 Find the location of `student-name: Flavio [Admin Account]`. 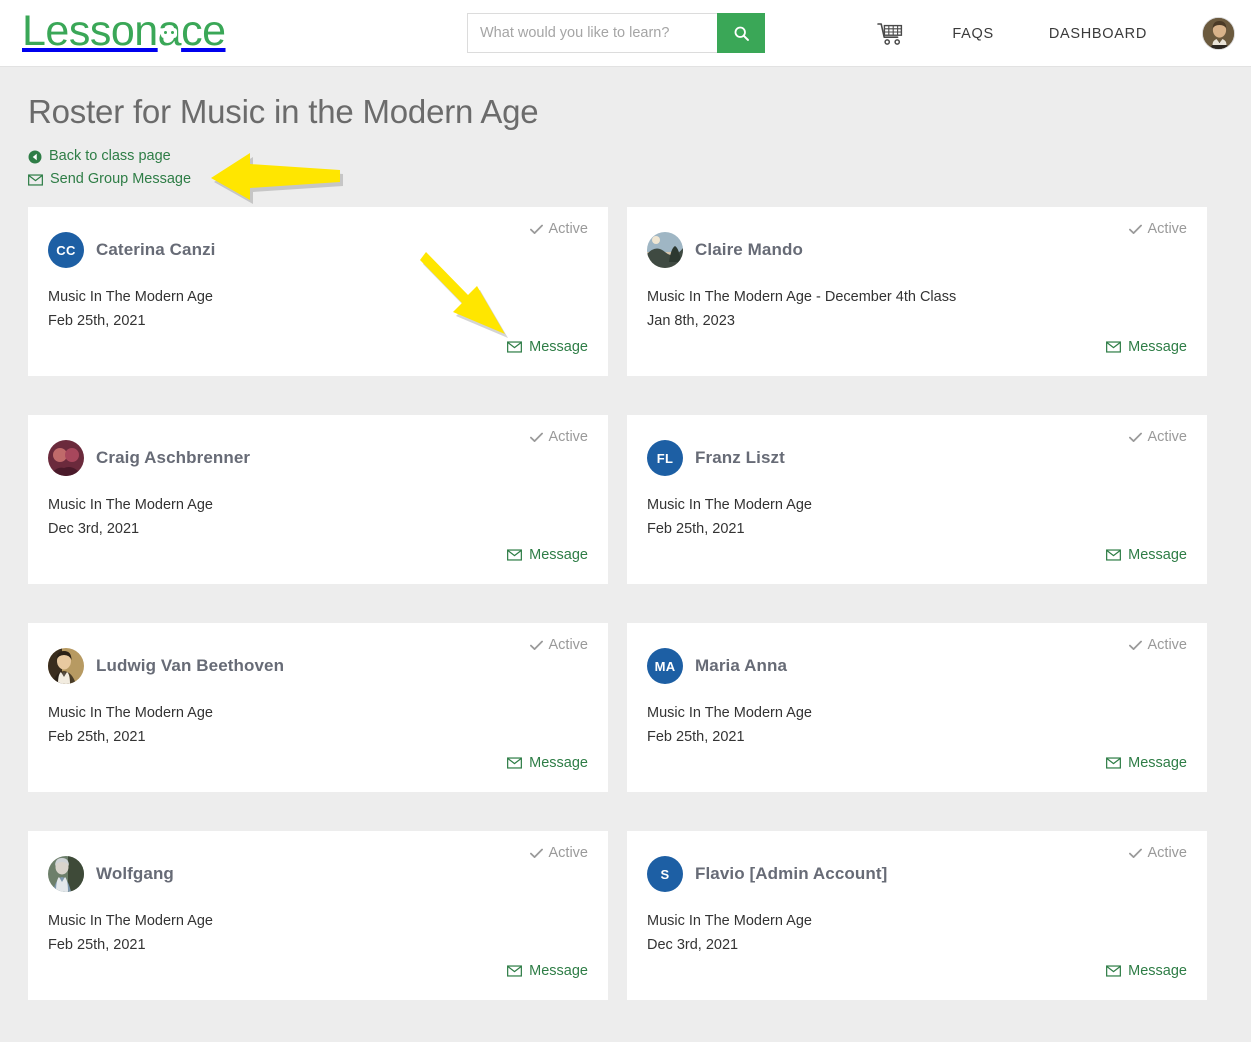

student-name: Flavio [Admin Account] is located at coordinates (791, 873).